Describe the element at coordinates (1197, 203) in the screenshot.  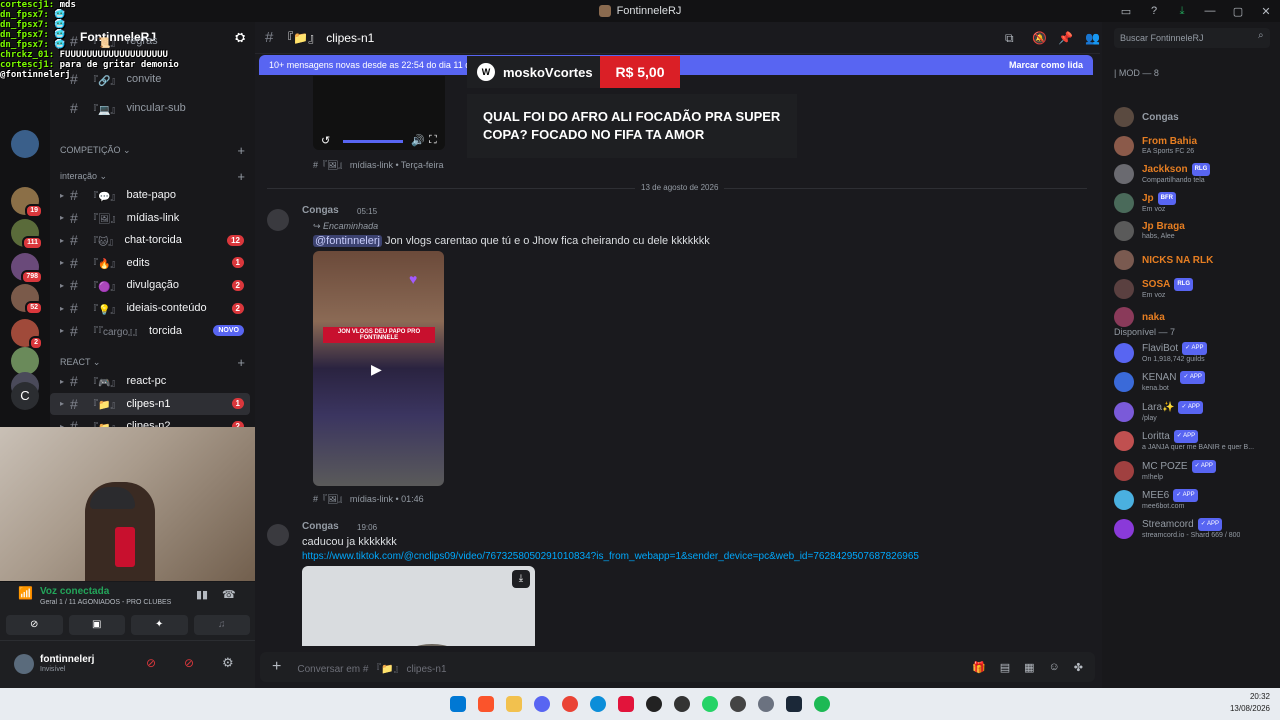
I see `member-item: Jp BFR Em voz` at that location.